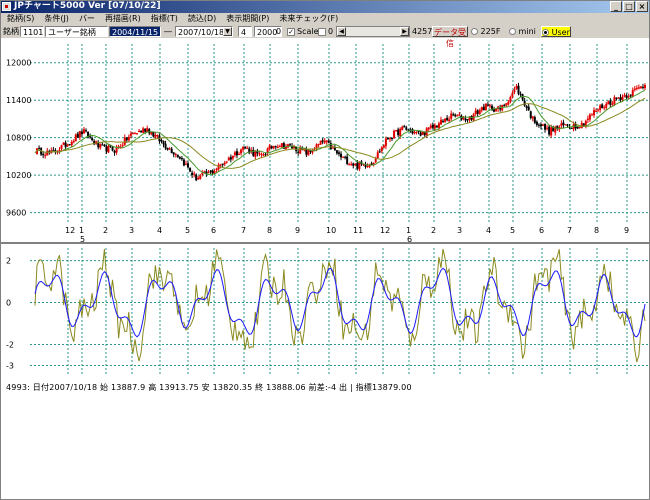 The height and width of the screenshot is (500, 650). What do you see at coordinates (32, 31) in the screenshot?
I see `code-input: 1101` at bounding box center [32, 31].